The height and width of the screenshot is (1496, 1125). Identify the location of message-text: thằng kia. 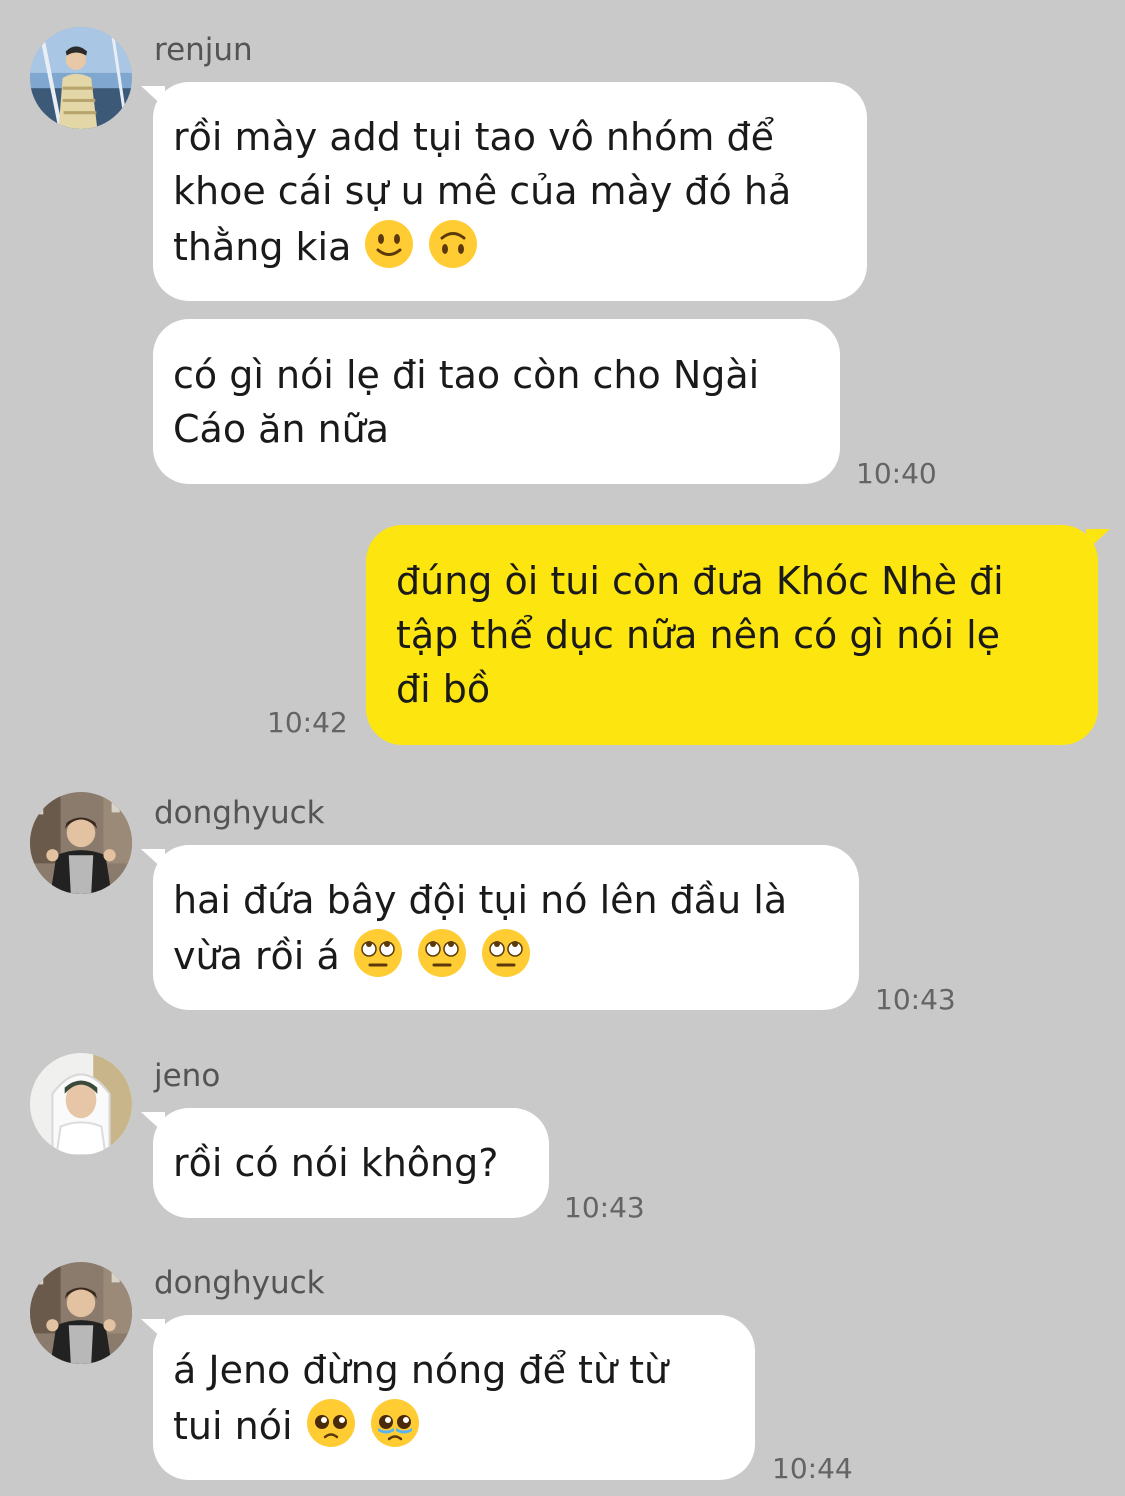
(262, 246).